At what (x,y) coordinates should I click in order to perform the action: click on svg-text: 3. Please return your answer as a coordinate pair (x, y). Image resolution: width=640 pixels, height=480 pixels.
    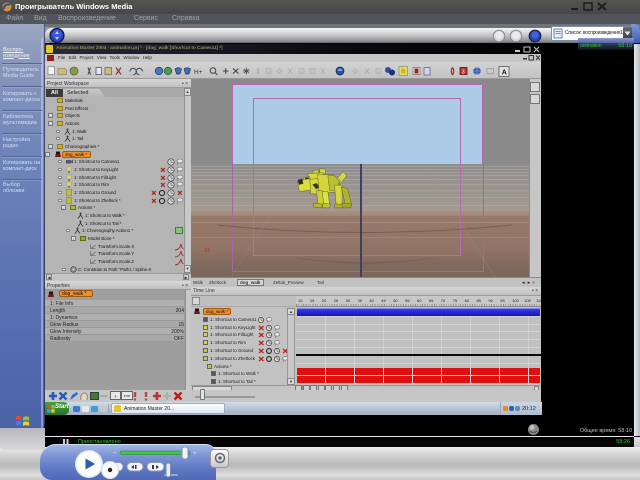
    Looking at the image, I should click on (463, 73).